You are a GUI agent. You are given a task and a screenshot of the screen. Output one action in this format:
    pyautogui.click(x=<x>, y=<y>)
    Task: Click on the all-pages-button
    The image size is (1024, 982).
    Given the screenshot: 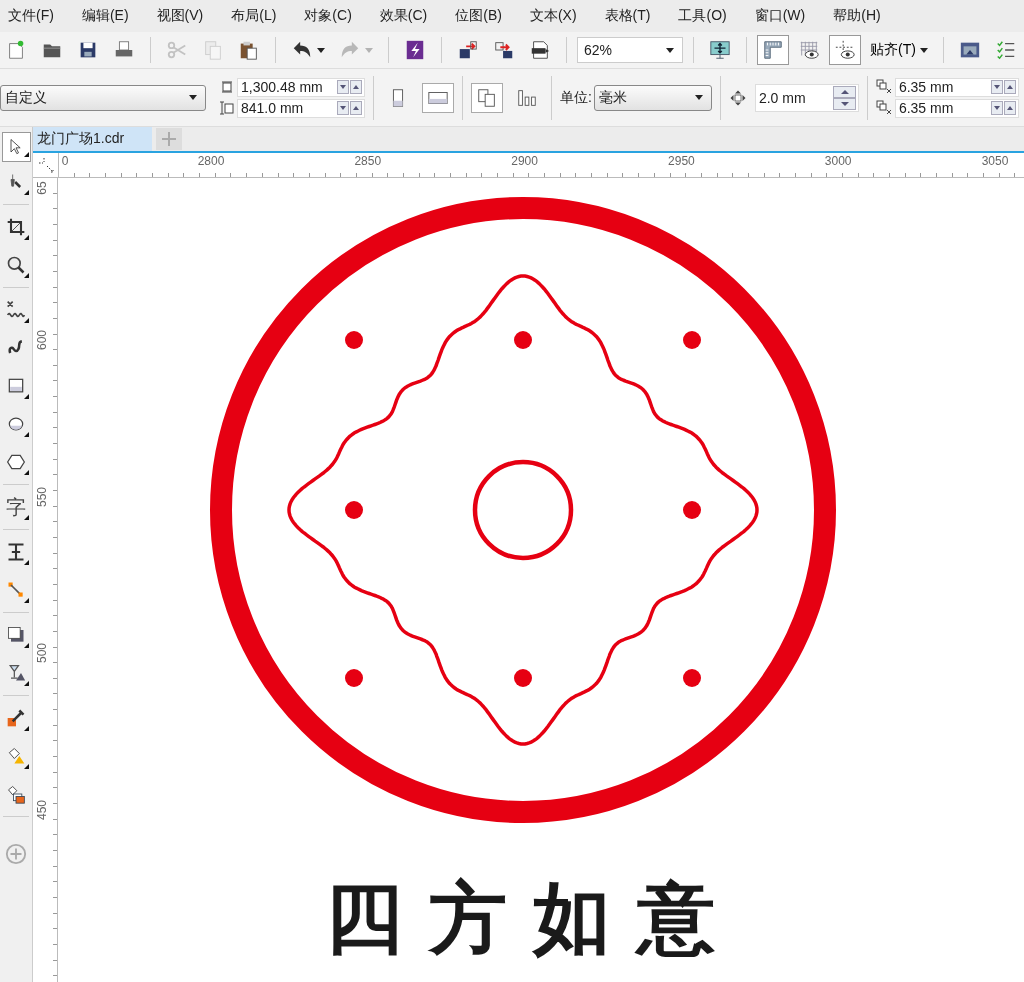 What is the action you would take?
    pyautogui.click(x=487, y=97)
    